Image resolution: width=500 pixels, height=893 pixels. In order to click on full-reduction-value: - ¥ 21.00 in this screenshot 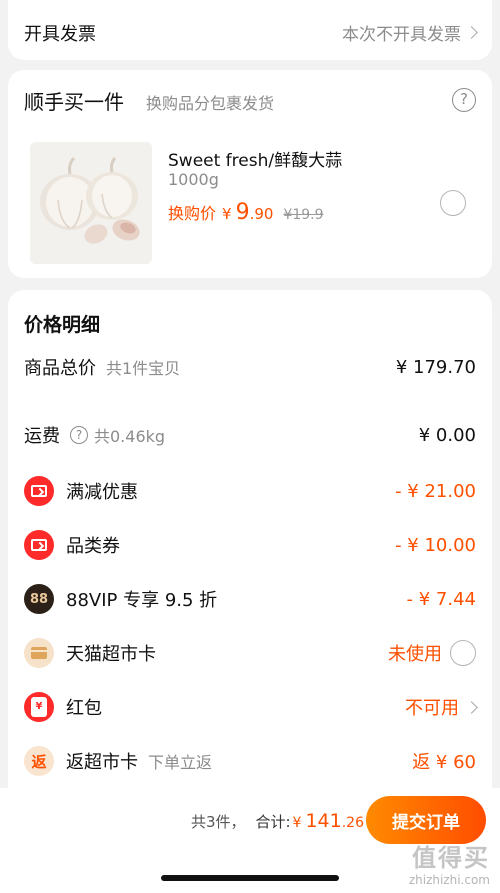, I will do `click(435, 491)`.